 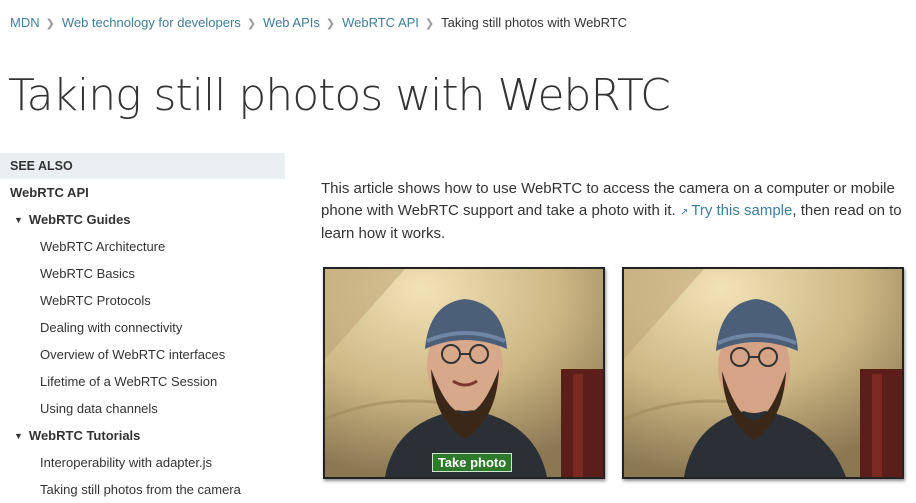 I want to click on external-link-icon: ↗, so click(x=684, y=212).